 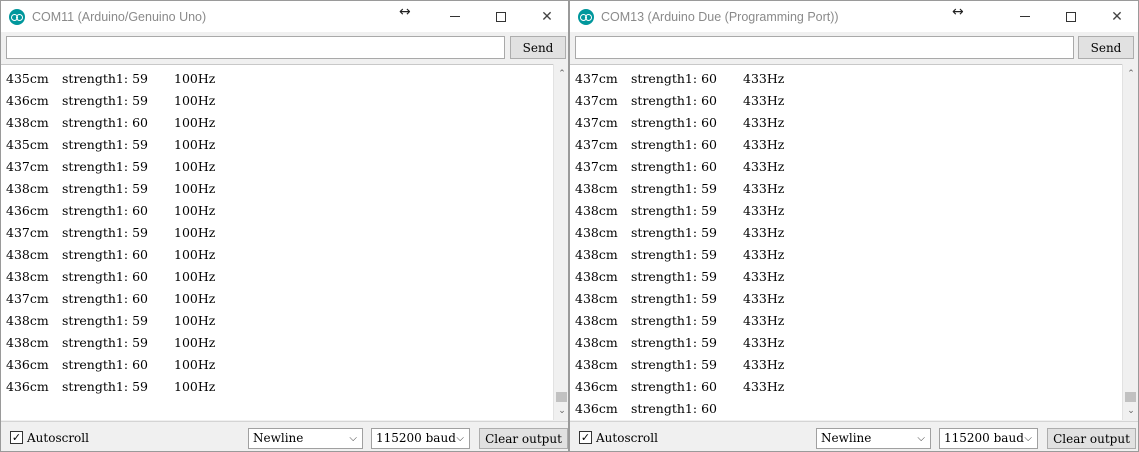 I want to click on close-icon: ✕, so click(x=547, y=16).